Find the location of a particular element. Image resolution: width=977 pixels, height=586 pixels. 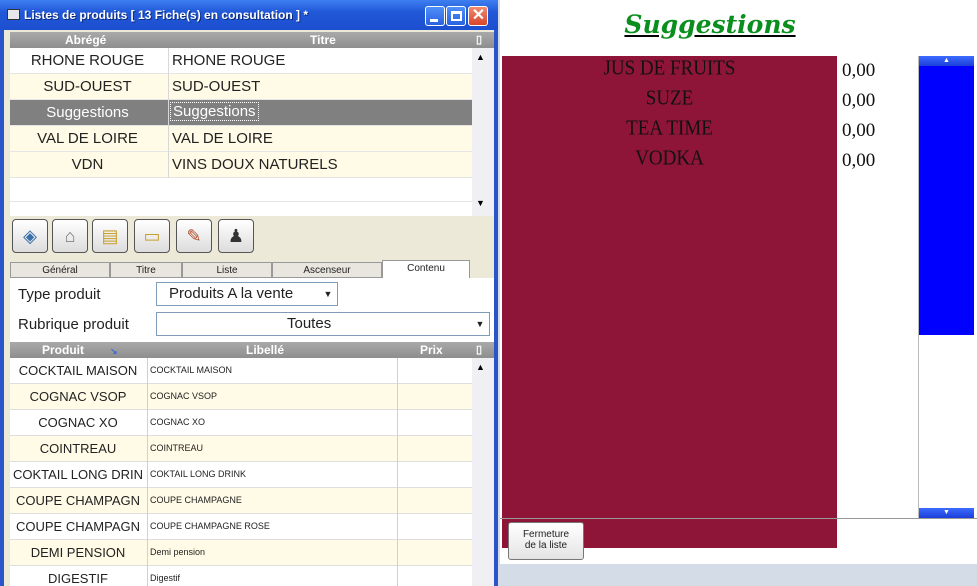

table-row: COKTAIL LONG DRIN COKTAIL LONG DRINK is located at coordinates (241, 475).